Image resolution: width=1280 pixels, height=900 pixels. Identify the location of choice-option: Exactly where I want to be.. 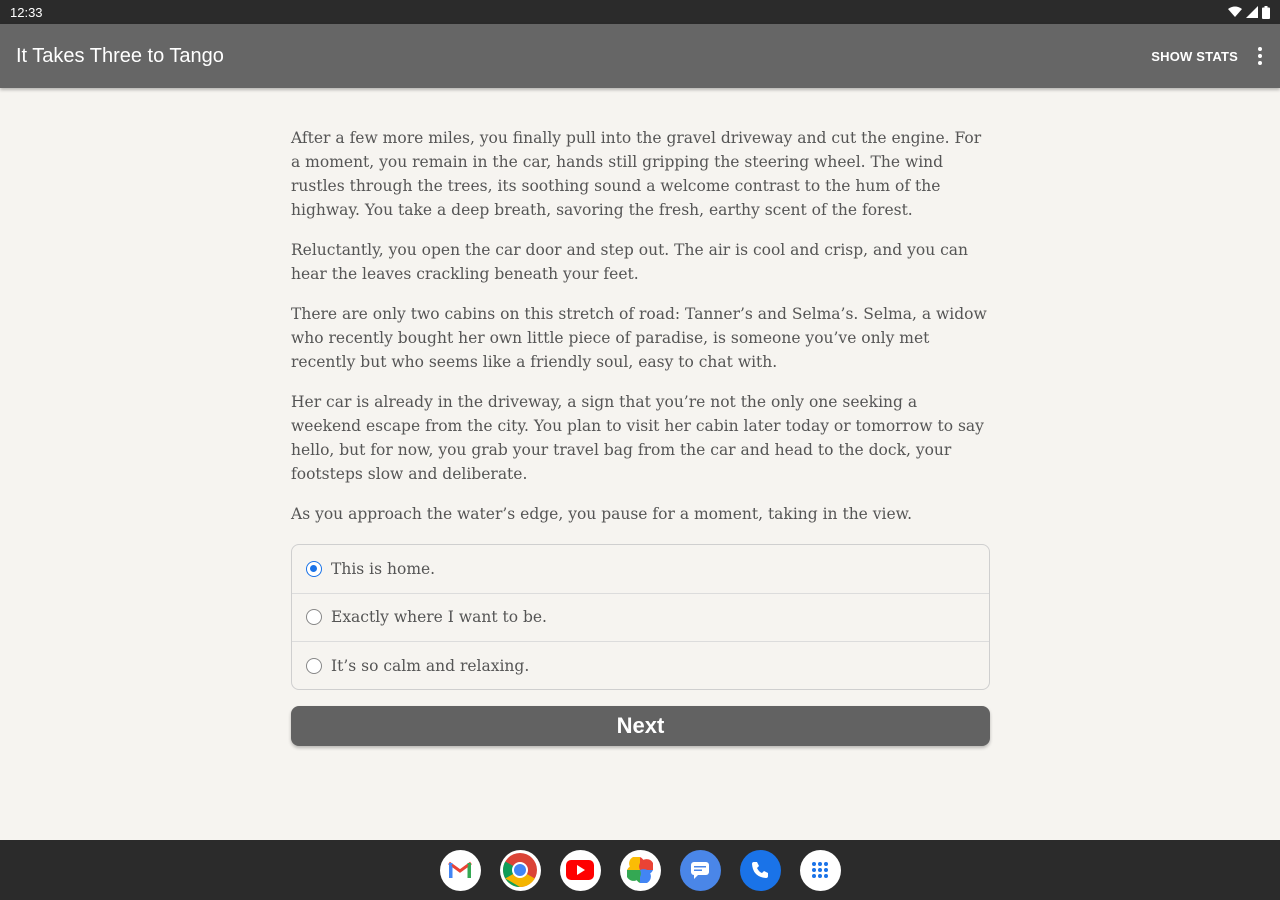
(640, 618).